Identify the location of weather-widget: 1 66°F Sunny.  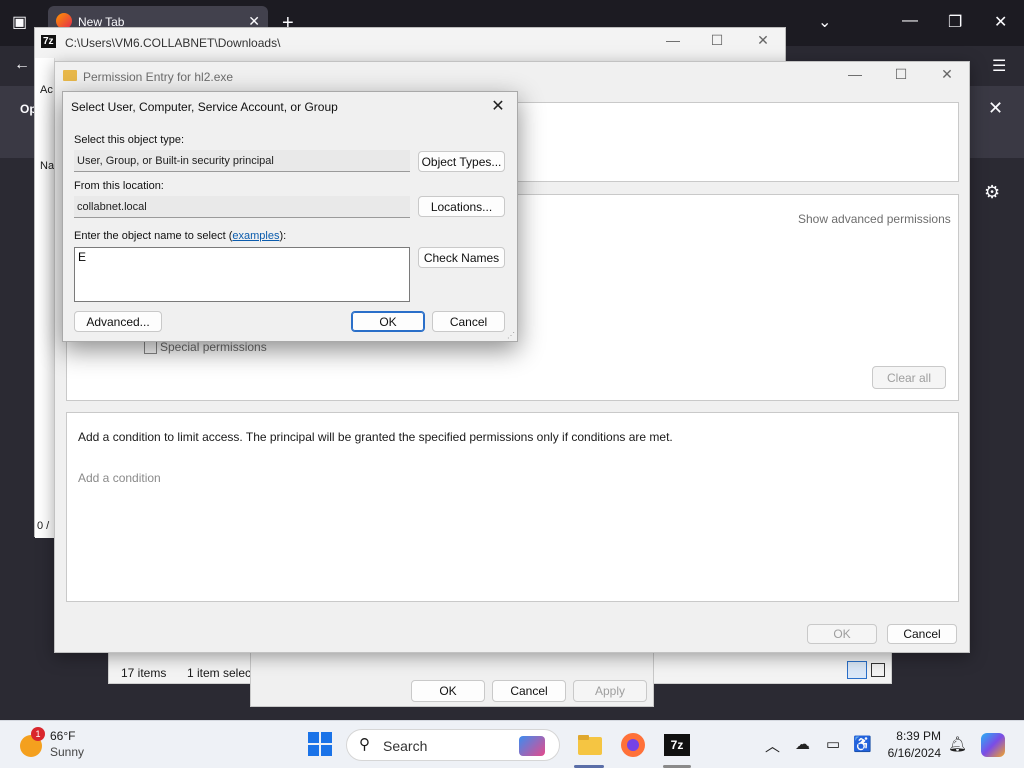
(53, 745).